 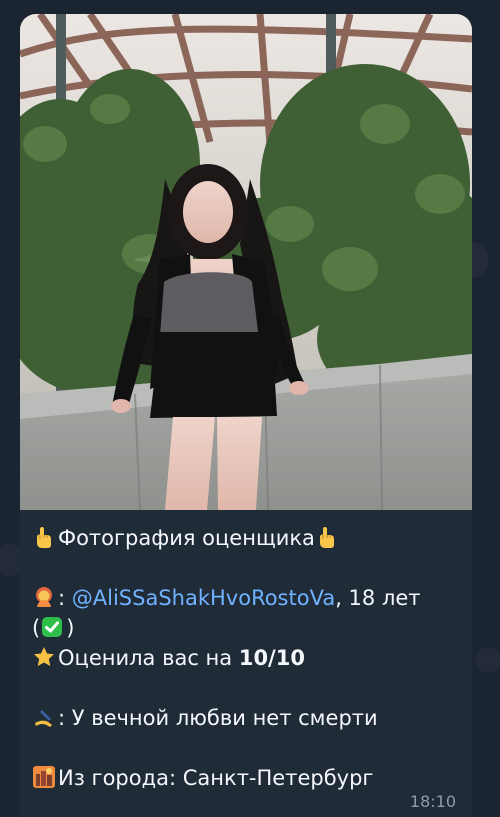 I want to click on caption-verified-line: ( ), so click(x=53, y=627).